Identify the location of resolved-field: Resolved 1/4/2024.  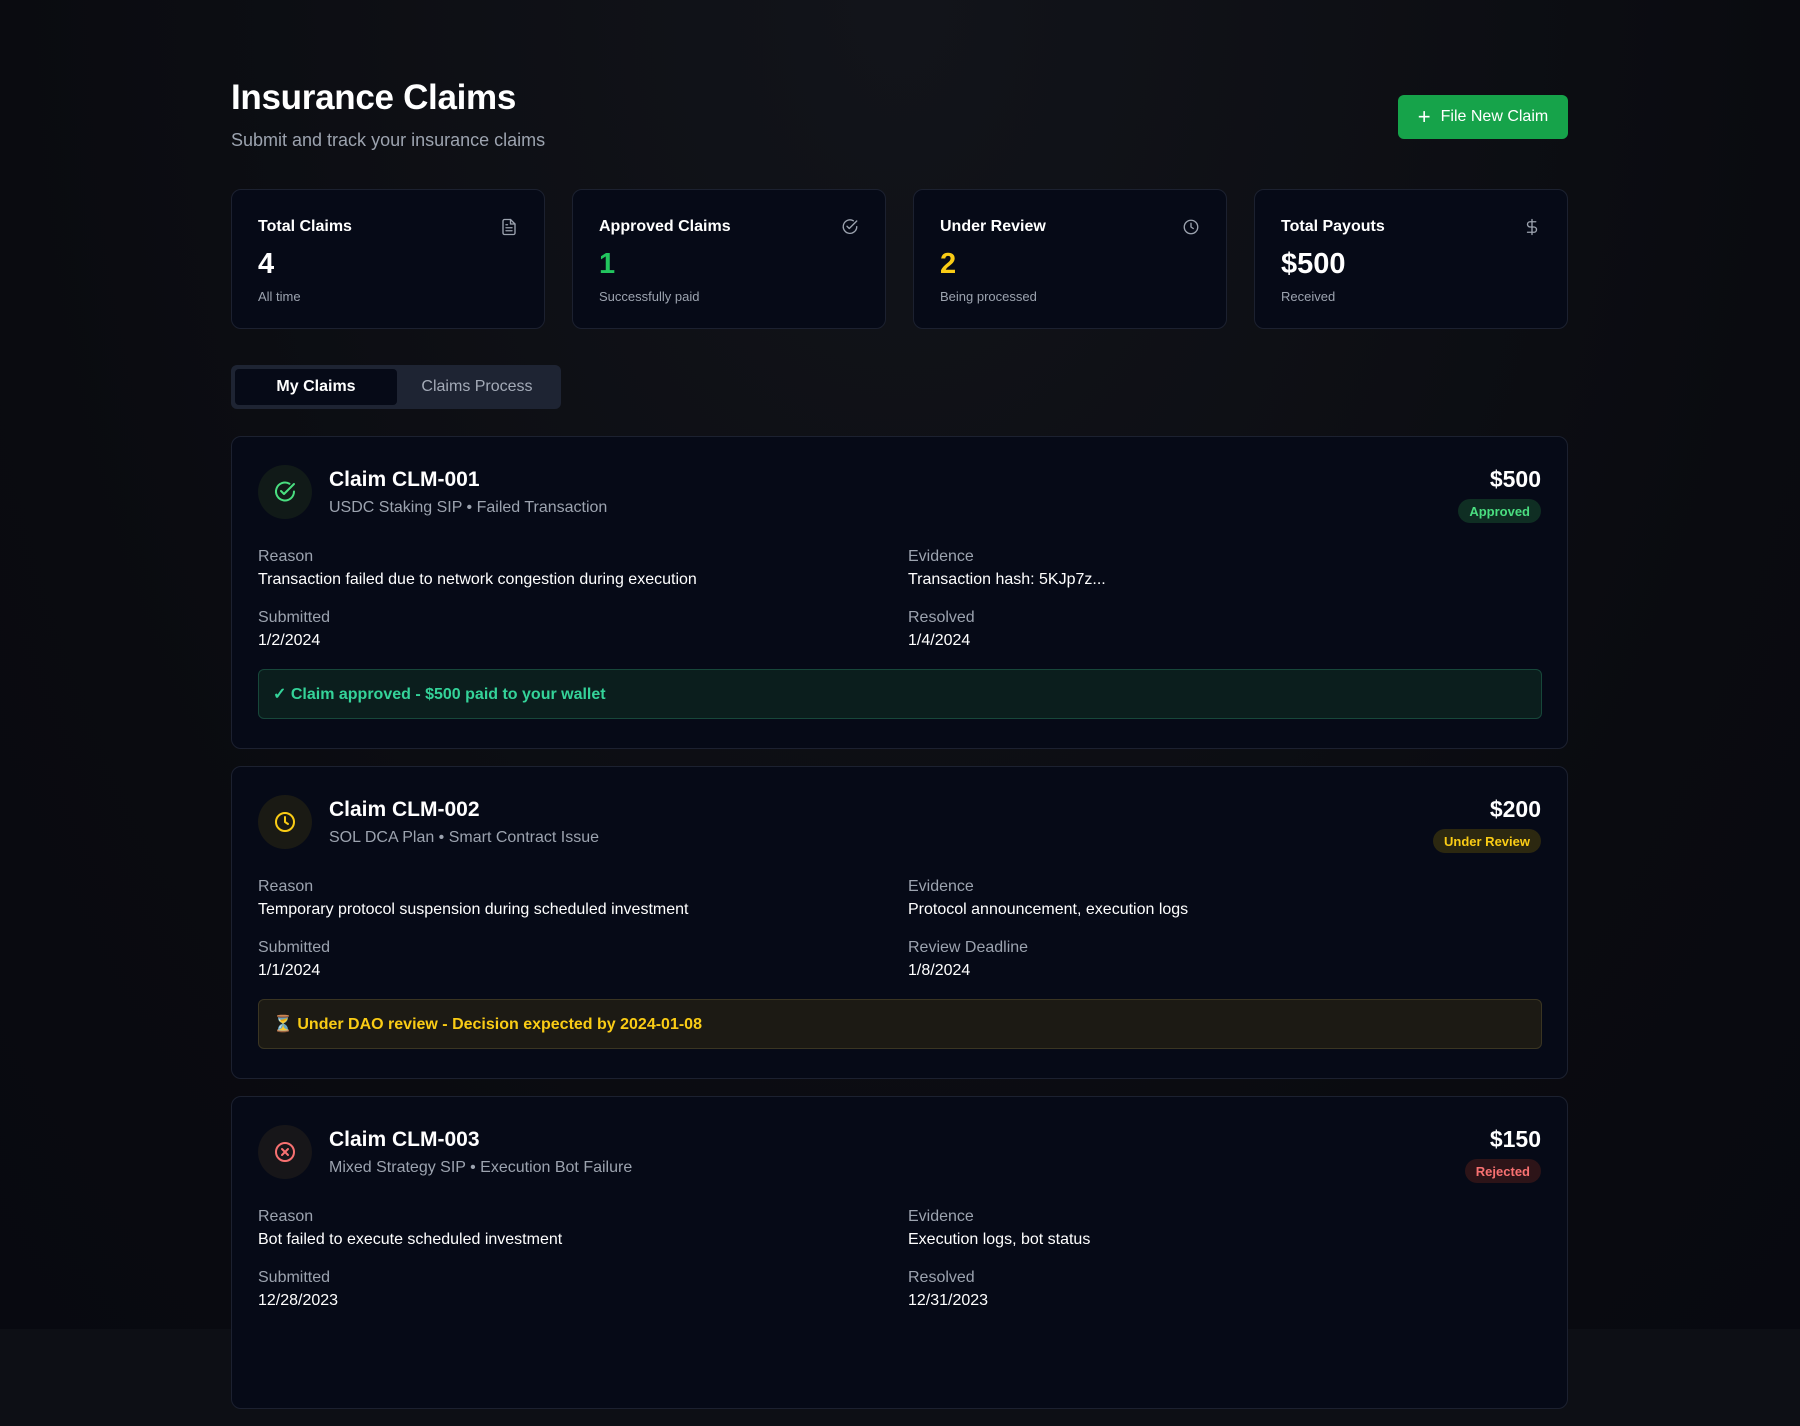
(941, 629).